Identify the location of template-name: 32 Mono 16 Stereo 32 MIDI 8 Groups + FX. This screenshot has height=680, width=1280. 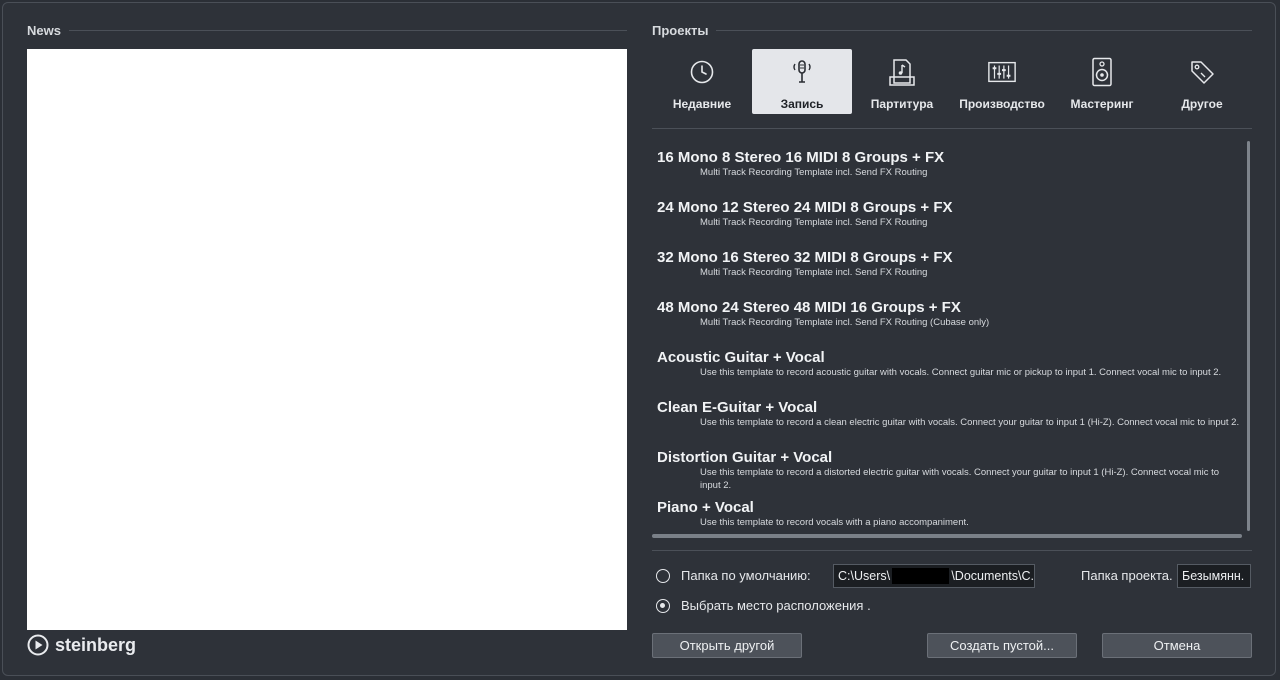
(805, 257).